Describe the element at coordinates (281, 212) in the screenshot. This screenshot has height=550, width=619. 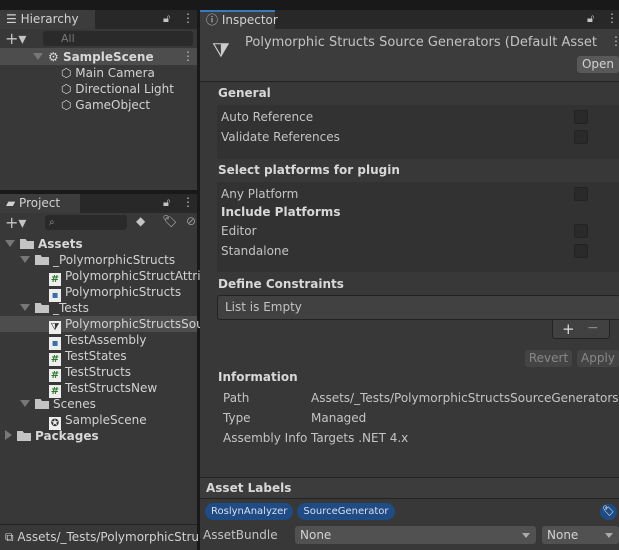
I see `include-platforms-label: Include Platforms` at that location.